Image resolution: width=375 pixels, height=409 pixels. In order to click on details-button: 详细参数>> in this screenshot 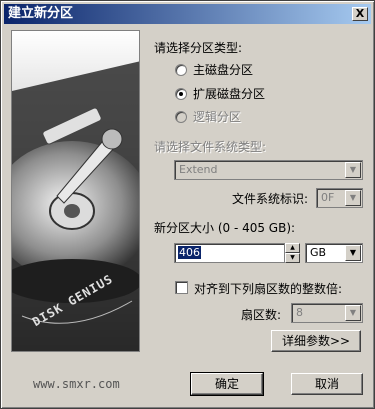, I will do `click(316, 341)`.